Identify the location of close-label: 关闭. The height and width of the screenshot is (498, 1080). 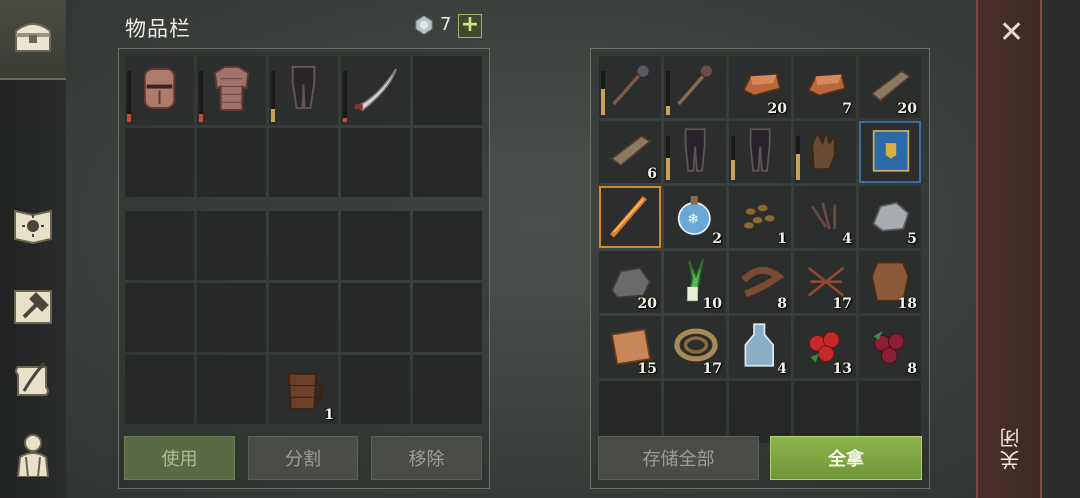
(1011, 448).